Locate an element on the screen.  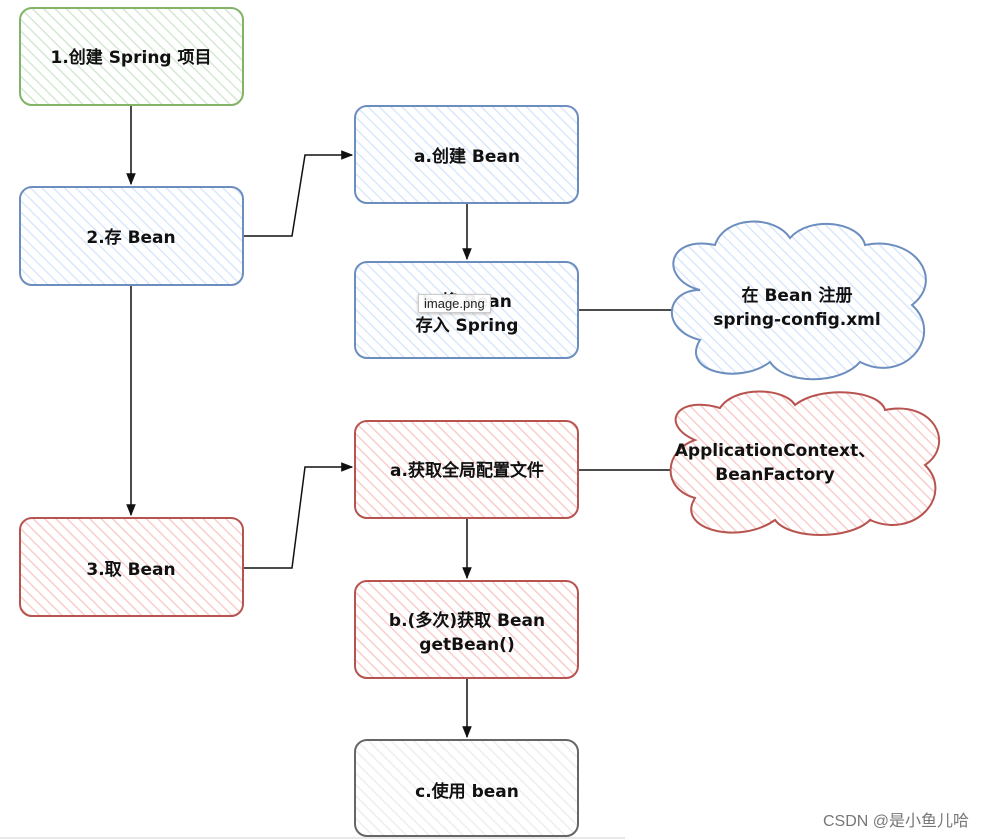
node-get-a-label: a.获取全局配置文件 is located at coordinates (467, 470).